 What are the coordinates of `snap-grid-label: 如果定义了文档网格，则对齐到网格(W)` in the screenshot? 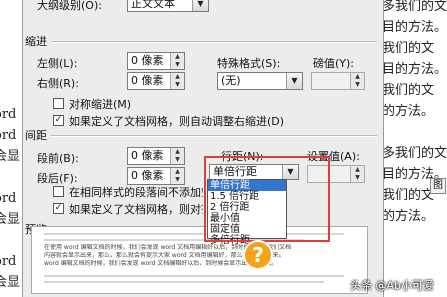 It's located at (136, 209).